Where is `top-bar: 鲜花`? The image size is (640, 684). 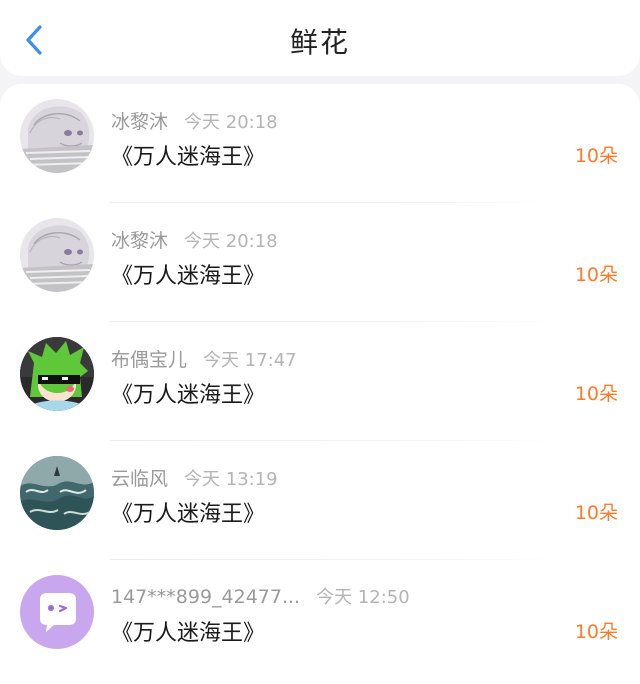 top-bar: 鲜花 is located at coordinates (320, 38).